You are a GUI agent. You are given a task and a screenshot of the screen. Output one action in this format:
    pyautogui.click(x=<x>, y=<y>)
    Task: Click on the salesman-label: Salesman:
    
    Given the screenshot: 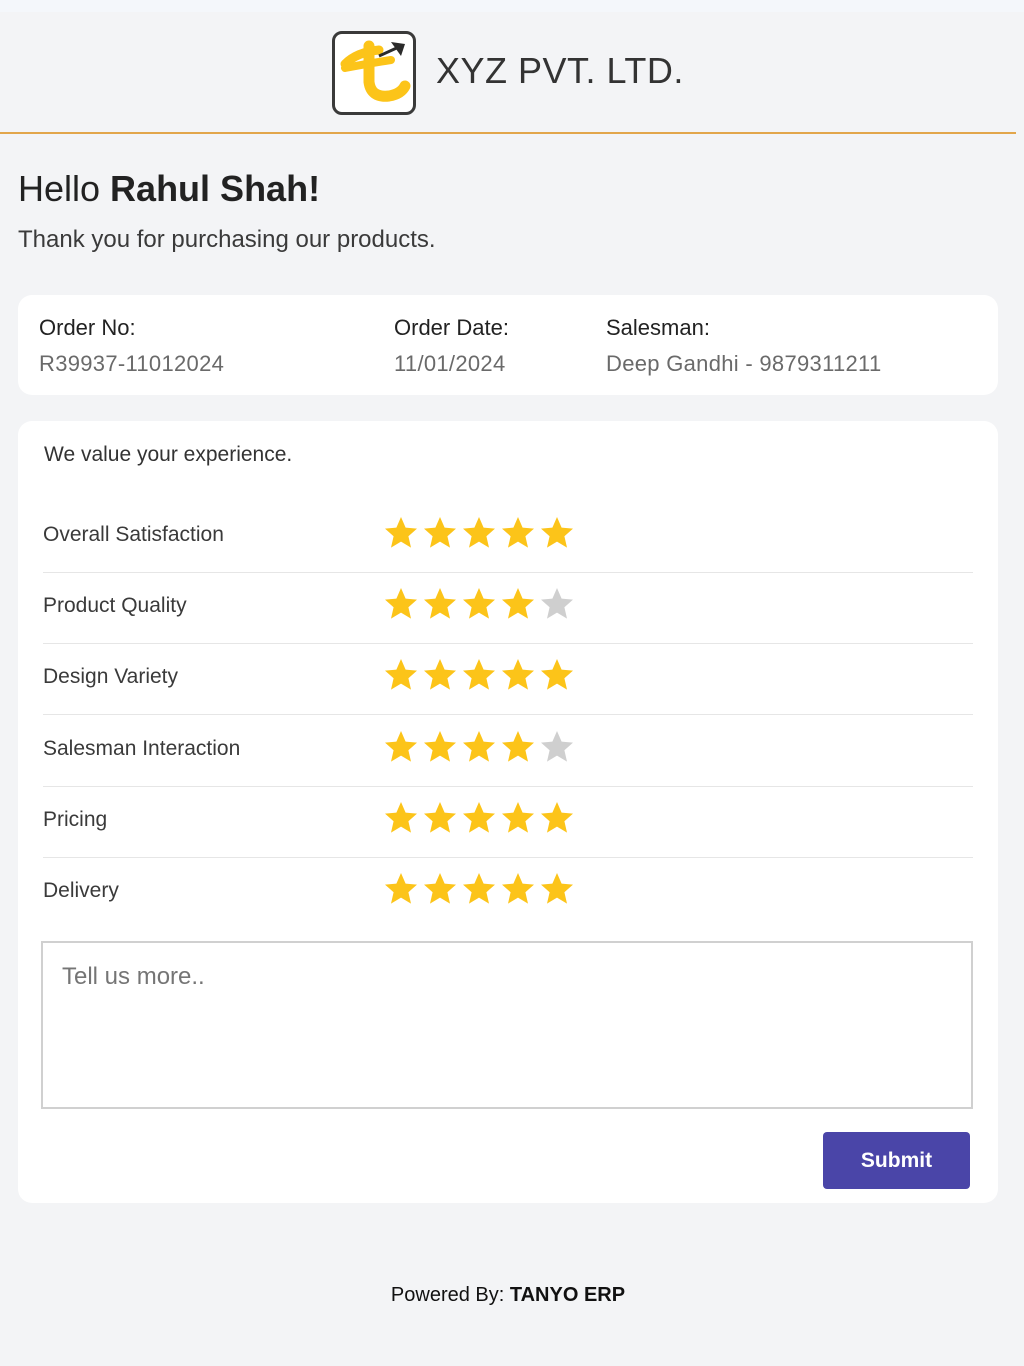 What is the action you would take?
    pyautogui.click(x=658, y=327)
    